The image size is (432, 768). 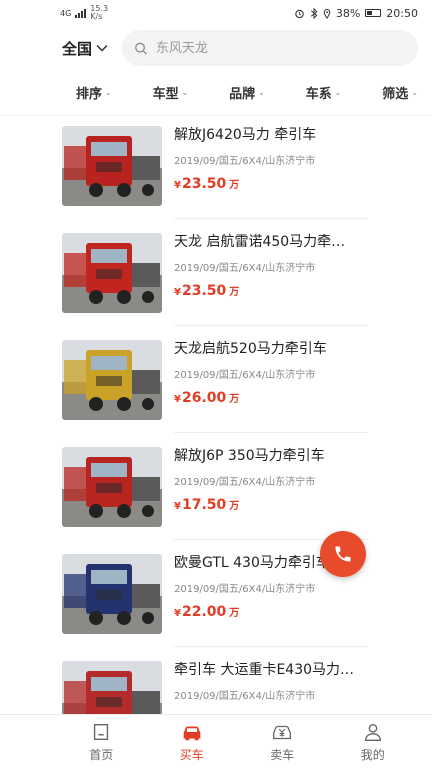 What do you see at coordinates (66, 13) in the screenshot?
I see `signal-label: 4G` at bounding box center [66, 13].